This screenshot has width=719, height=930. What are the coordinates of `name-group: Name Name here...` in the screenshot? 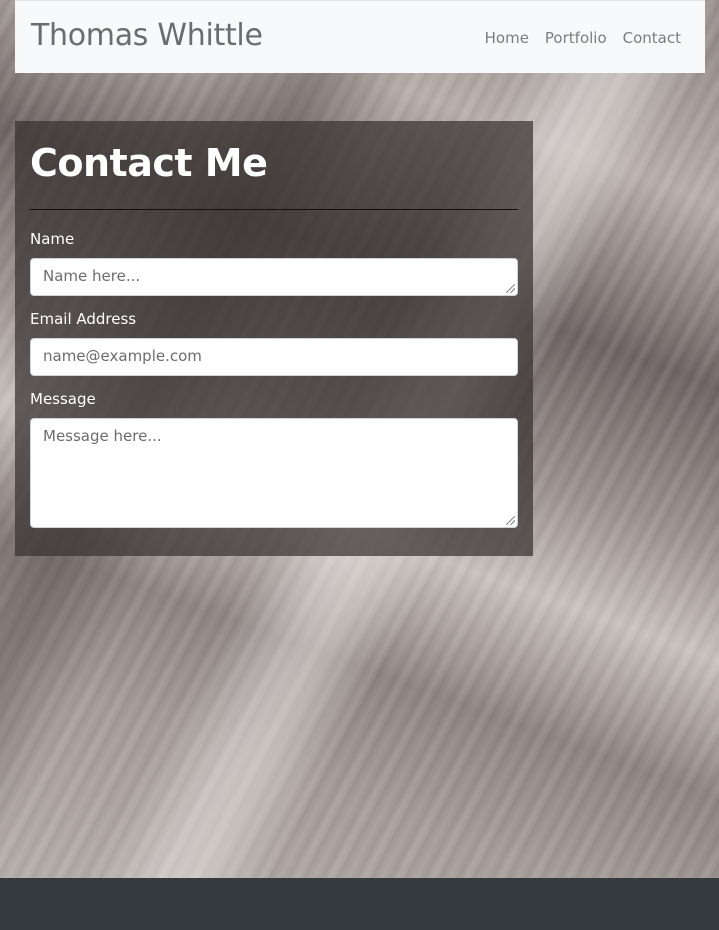 It's located at (274, 263).